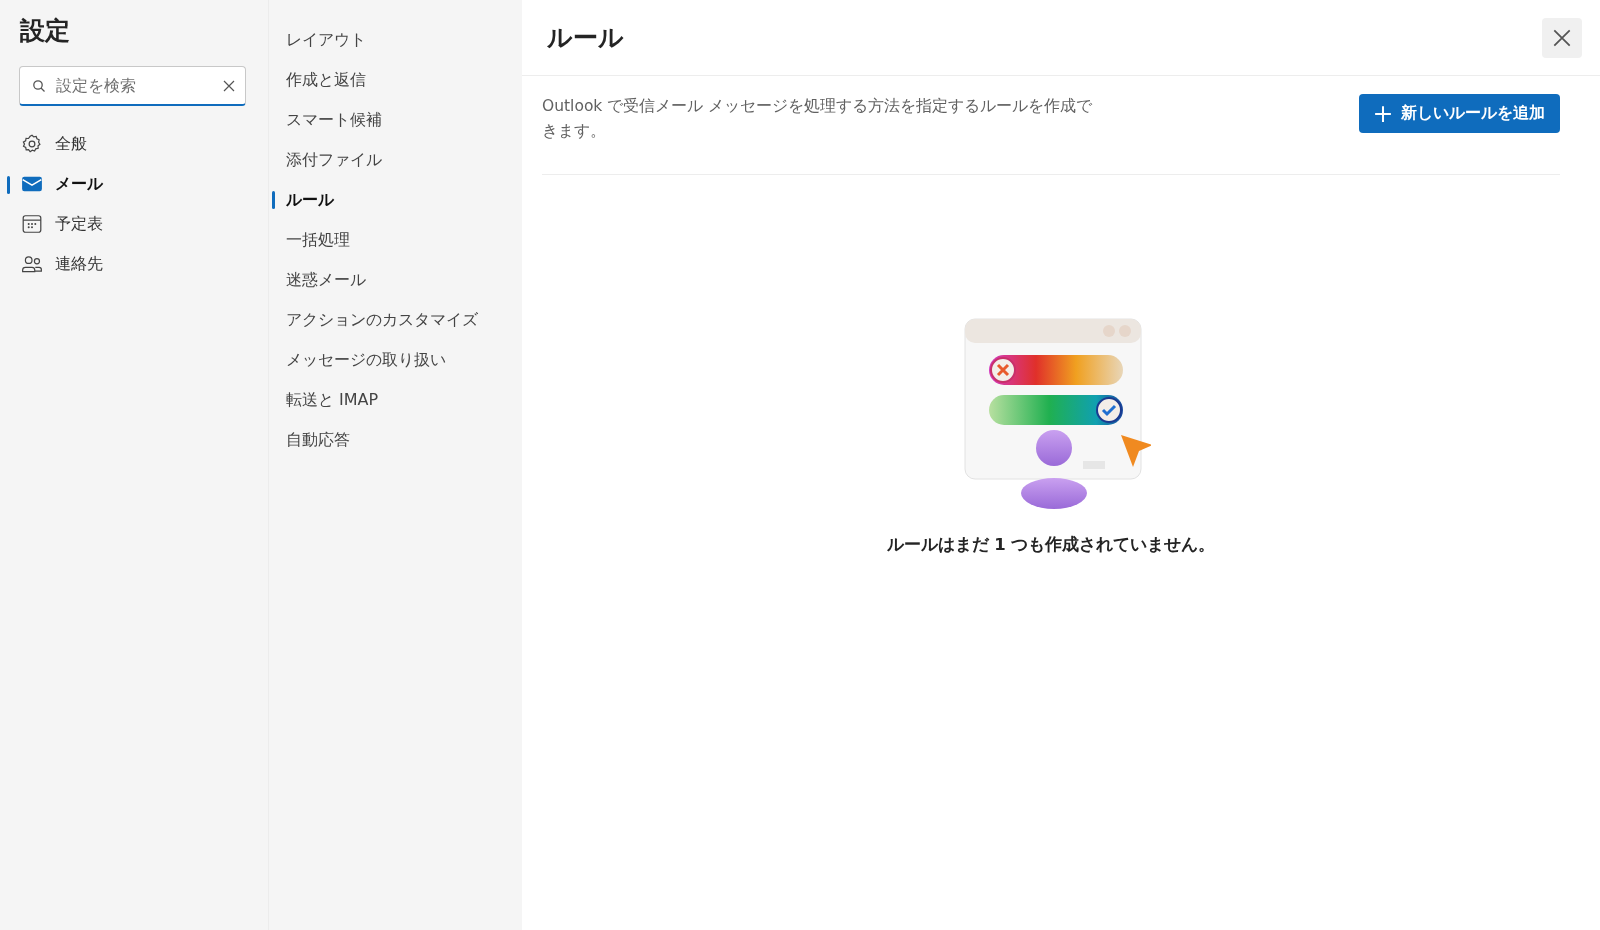 This screenshot has height=930, width=1600. I want to click on subnav-item: 転送と IMAP, so click(395, 400).